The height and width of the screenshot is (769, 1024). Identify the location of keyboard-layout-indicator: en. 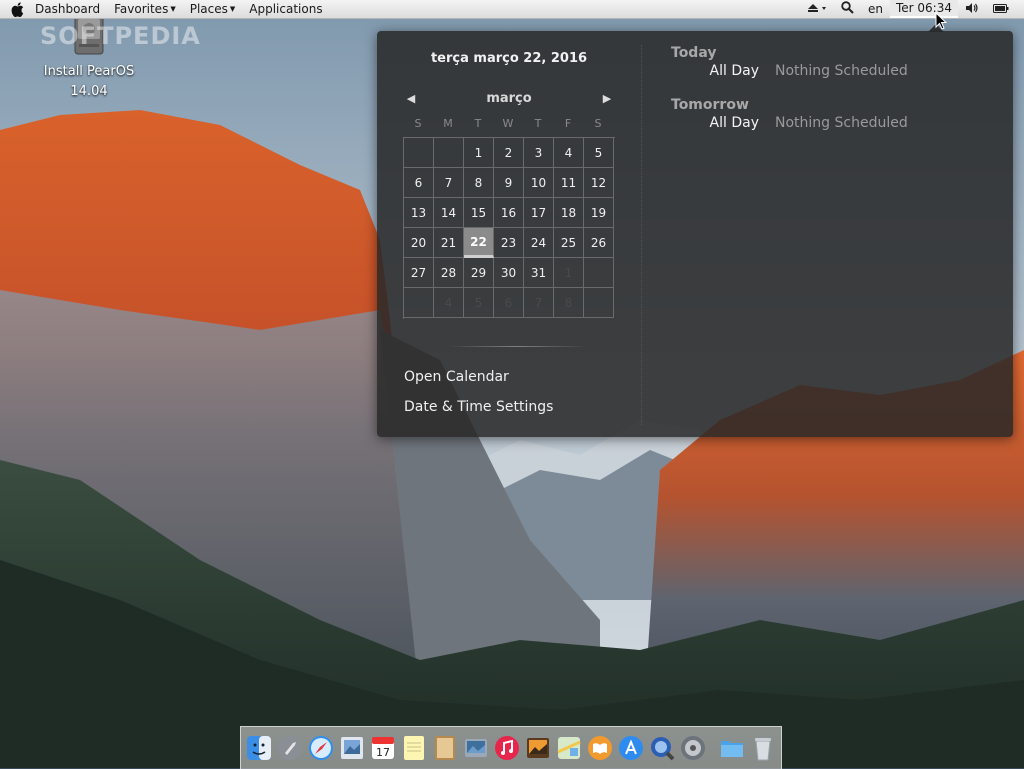
(875, 9).